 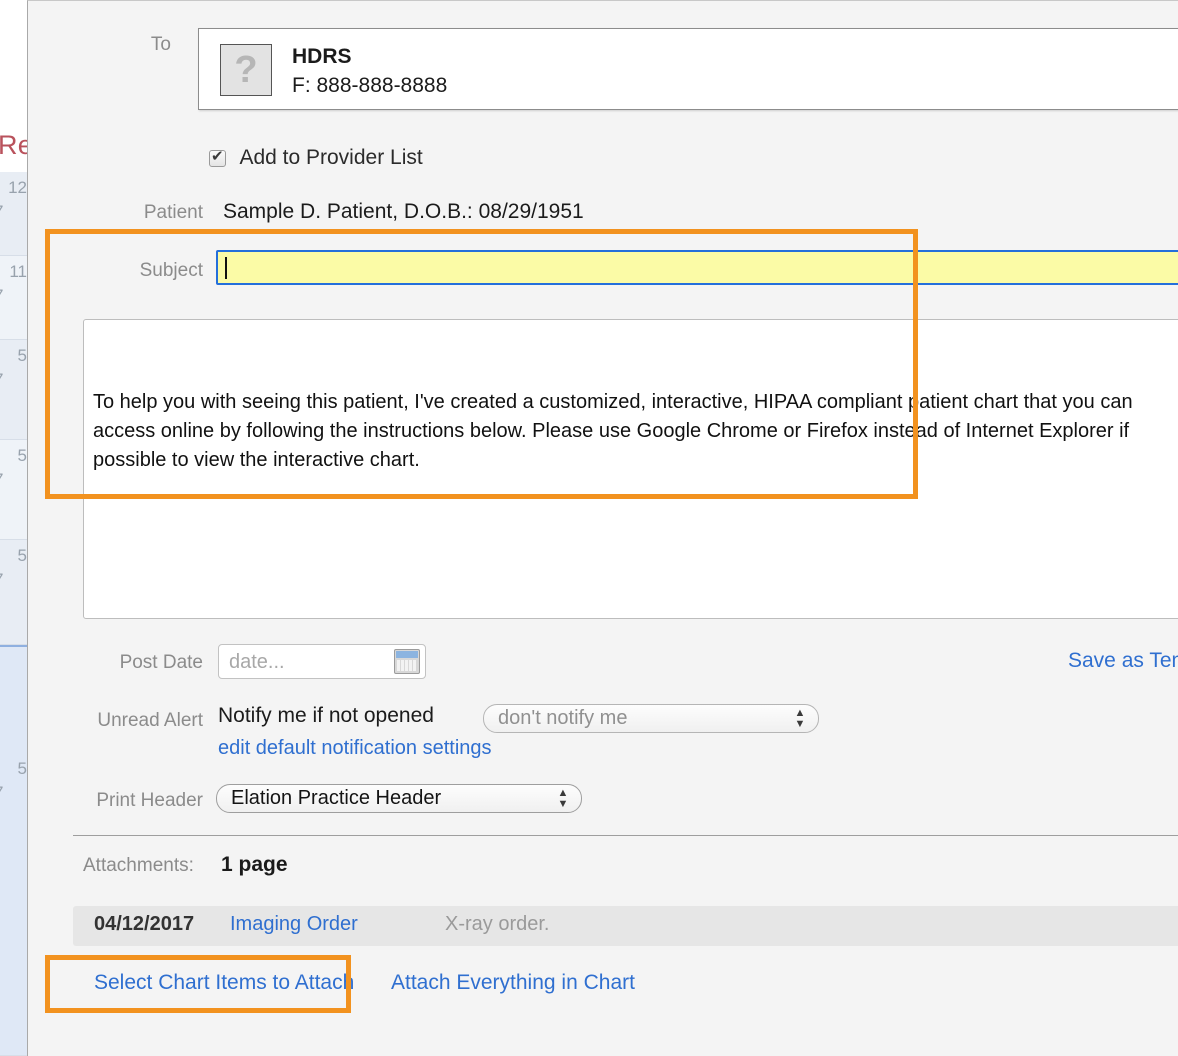 What do you see at coordinates (697, 267) in the screenshot?
I see `subject-input` at bounding box center [697, 267].